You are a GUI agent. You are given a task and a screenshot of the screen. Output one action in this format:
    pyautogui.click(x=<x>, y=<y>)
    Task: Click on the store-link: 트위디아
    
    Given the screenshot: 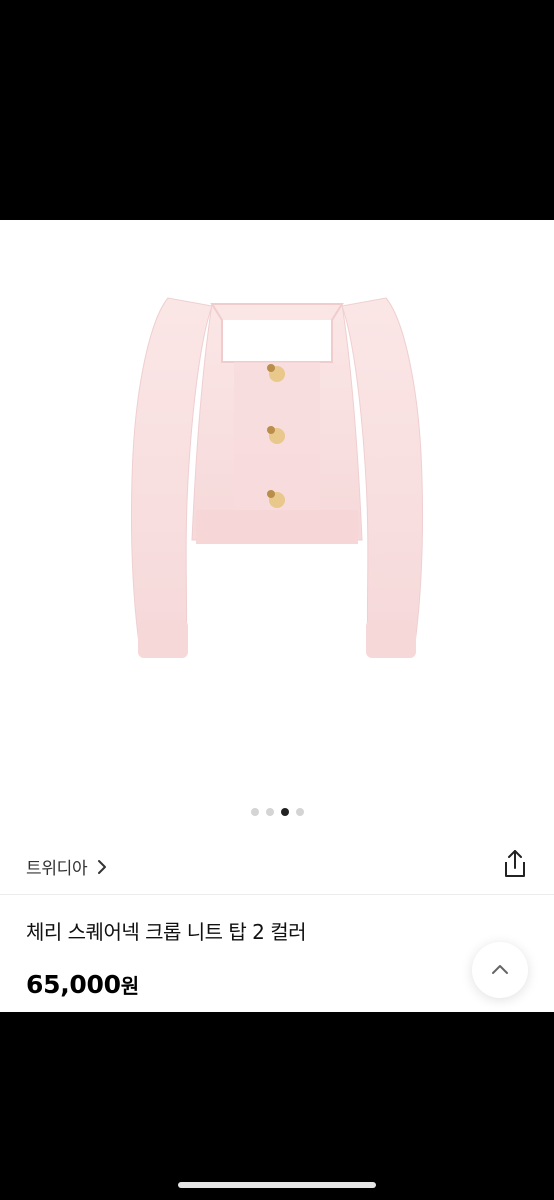 What is the action you would take?
    pyautogui.click(x=67, y=866)
    